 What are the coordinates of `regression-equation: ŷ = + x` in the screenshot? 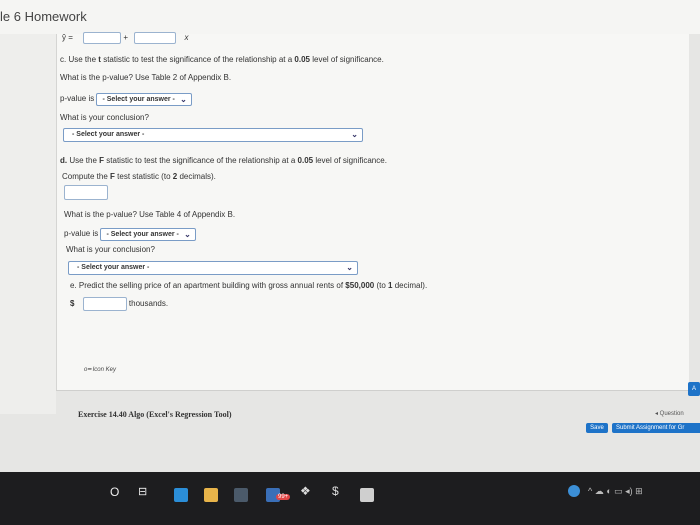 It's located at (125, 38).